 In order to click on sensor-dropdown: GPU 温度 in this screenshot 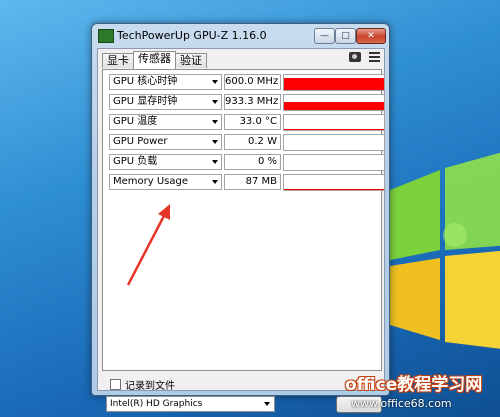, I will do `click(165, 122)`.